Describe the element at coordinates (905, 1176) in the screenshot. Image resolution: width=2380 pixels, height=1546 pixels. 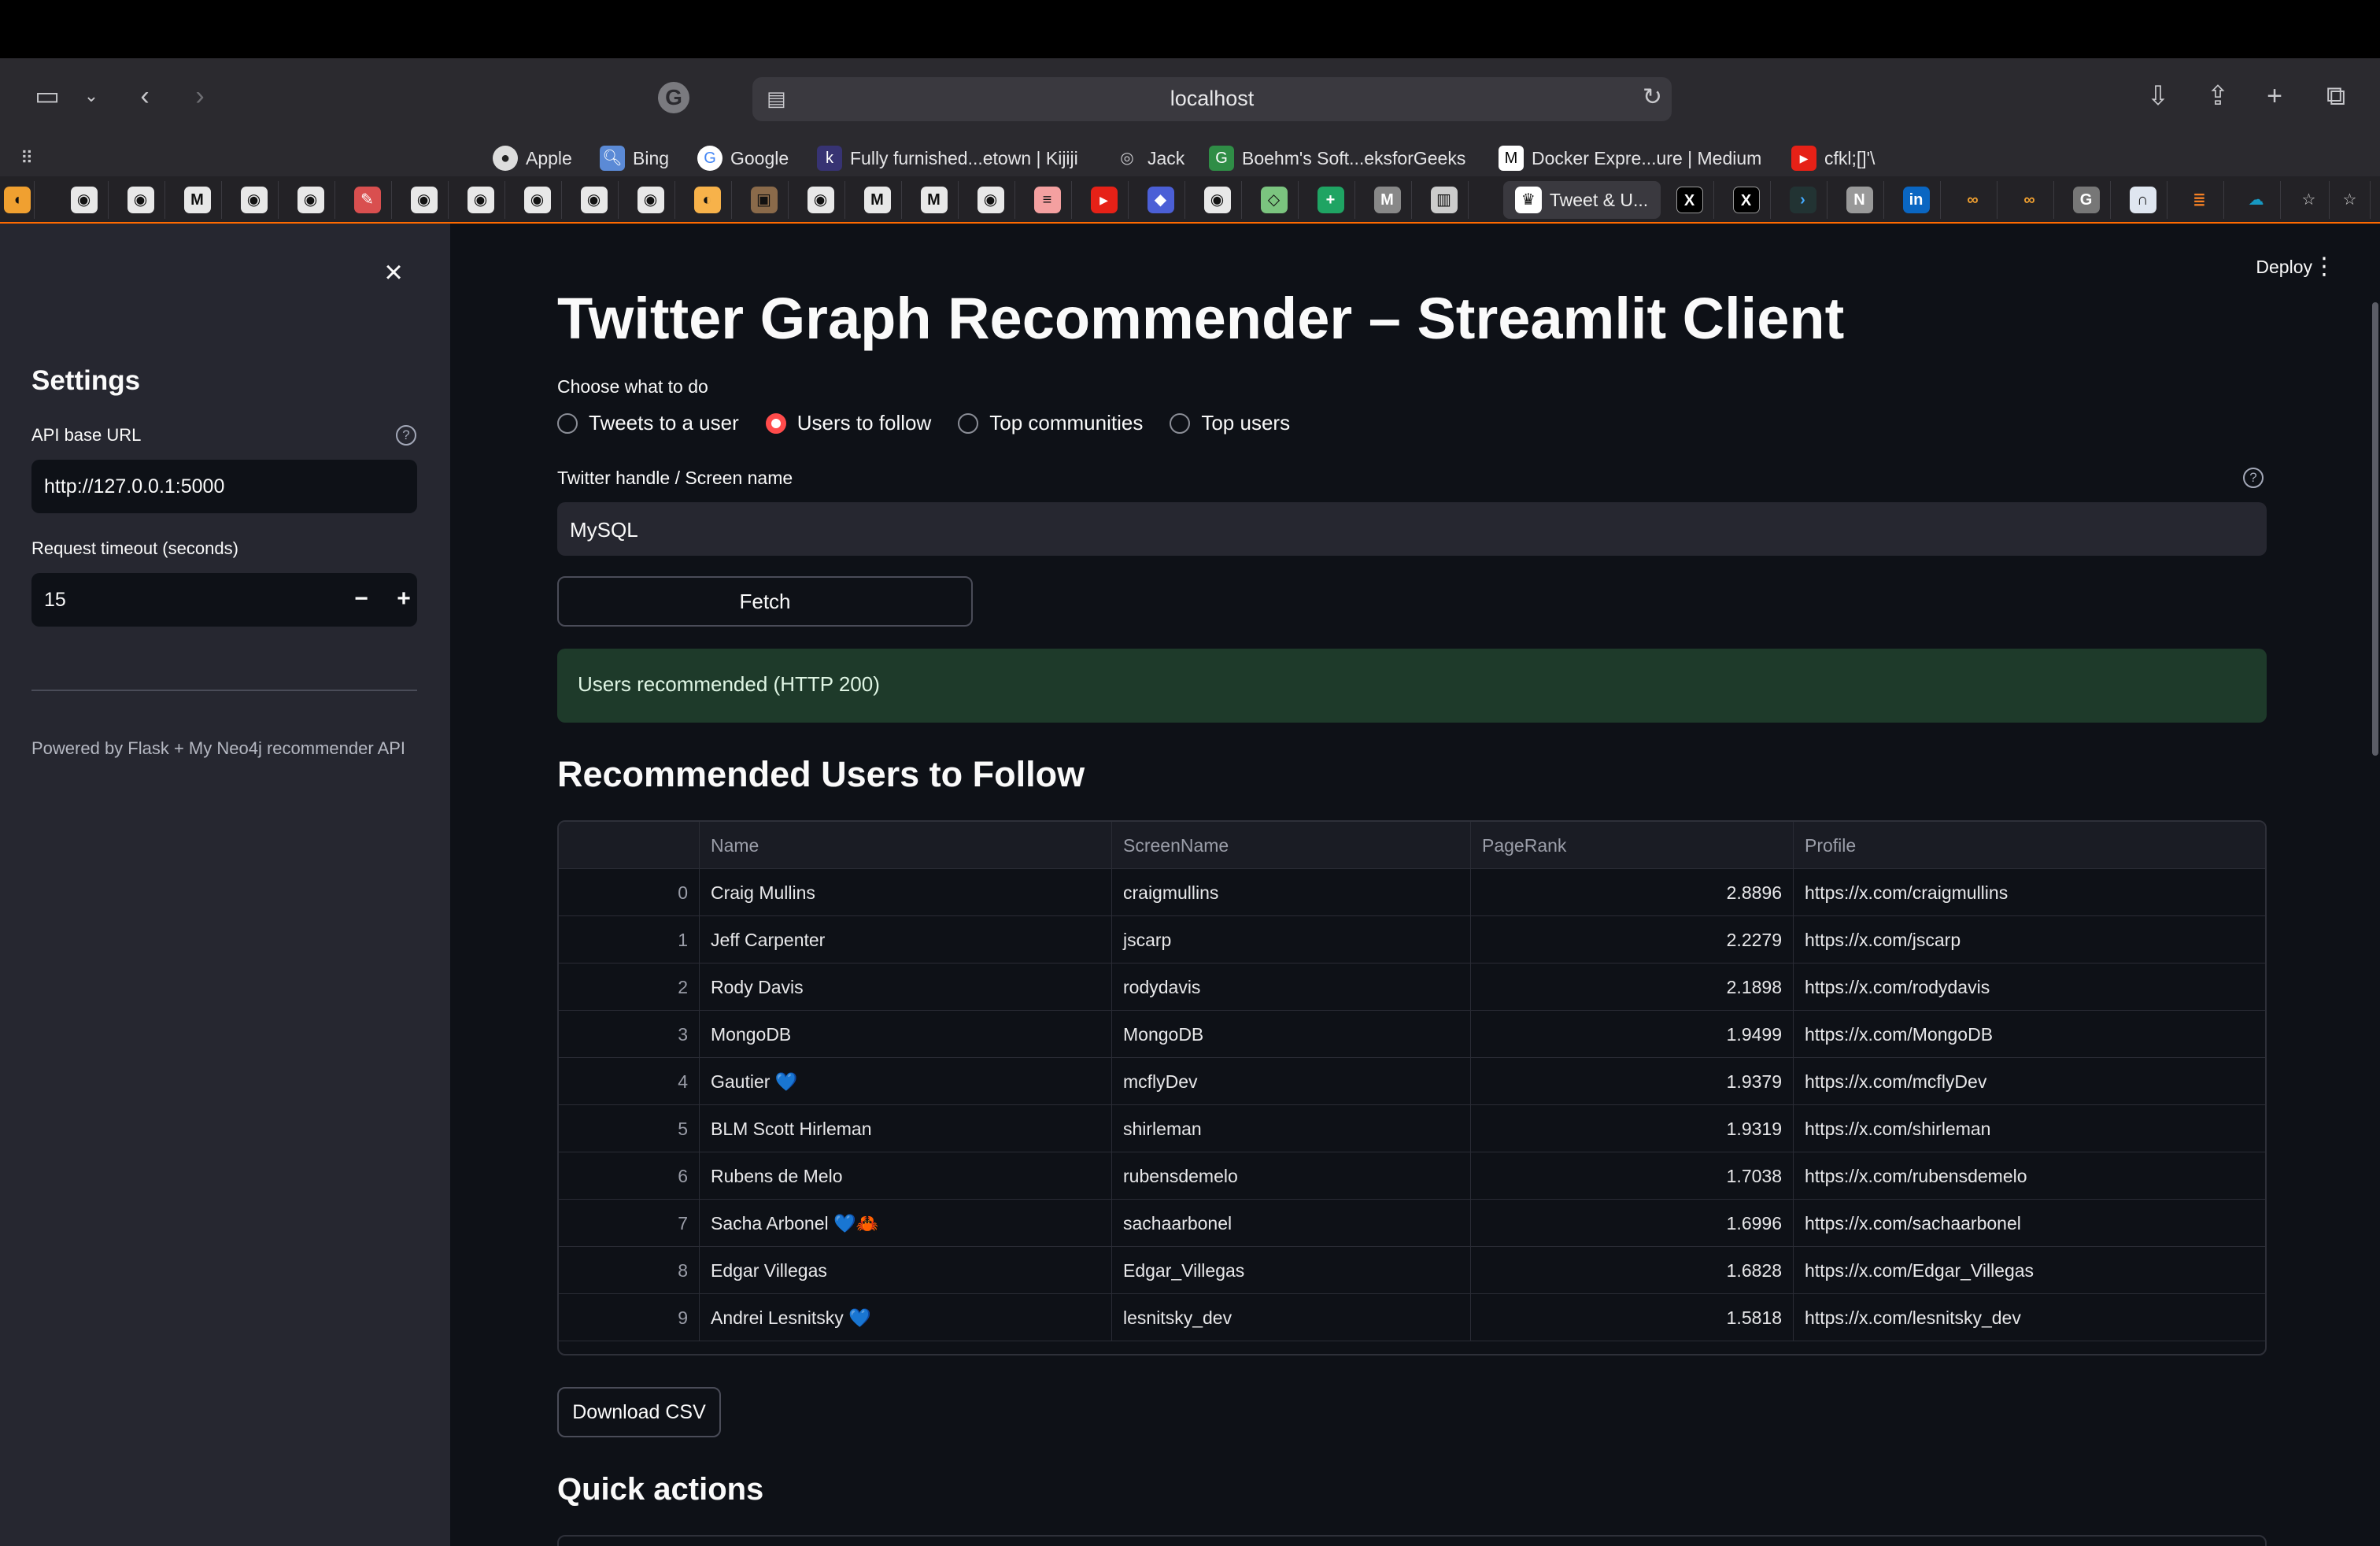
I see `cell-name: Rubens de Melo` at that location.